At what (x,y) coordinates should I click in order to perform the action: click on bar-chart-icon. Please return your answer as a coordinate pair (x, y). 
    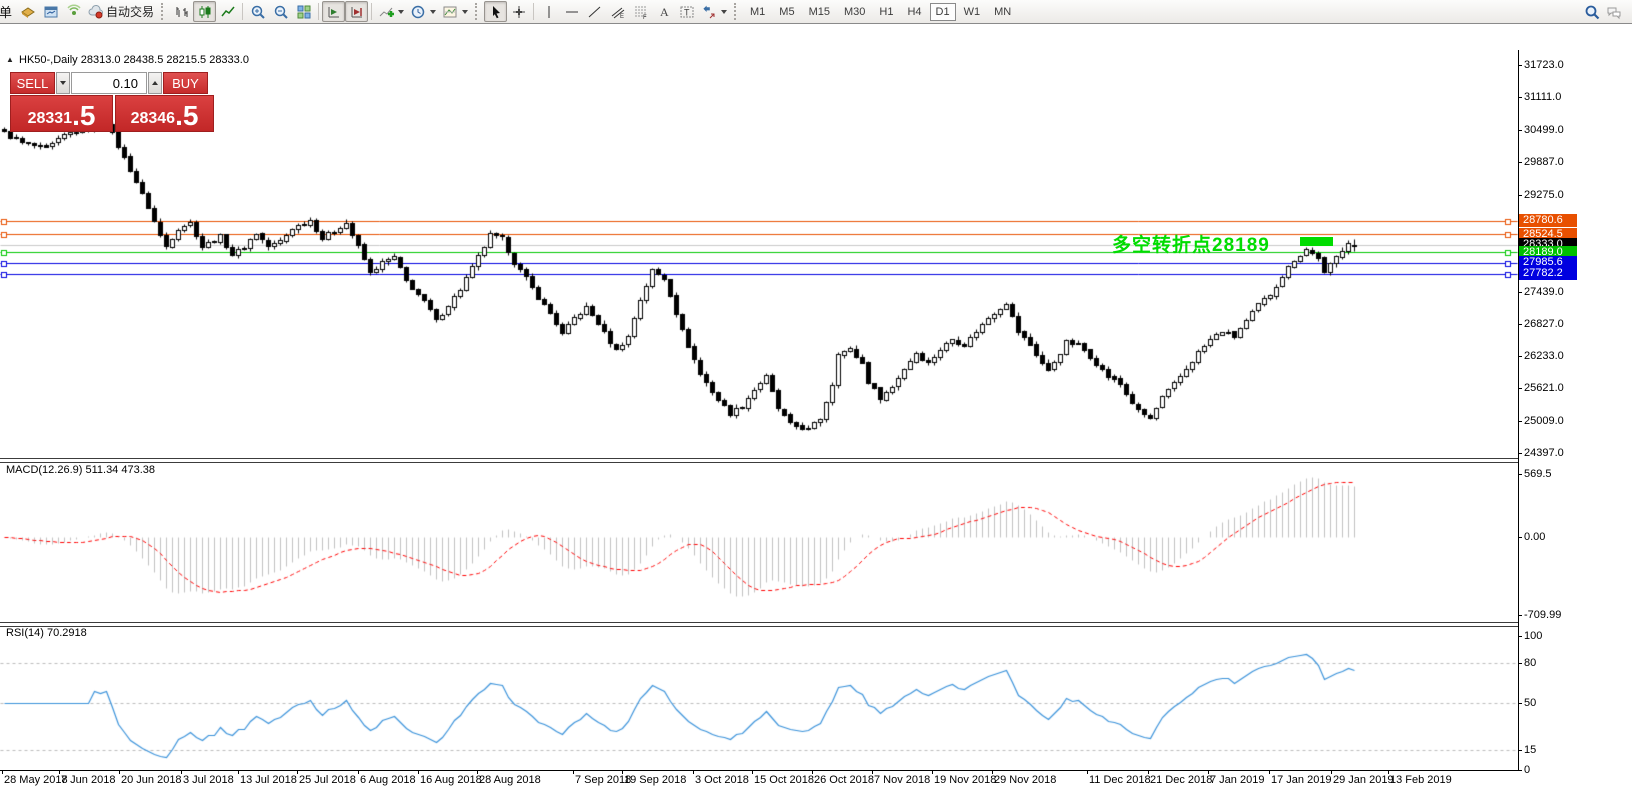
    Looking at the image, I should click on (182, 12).